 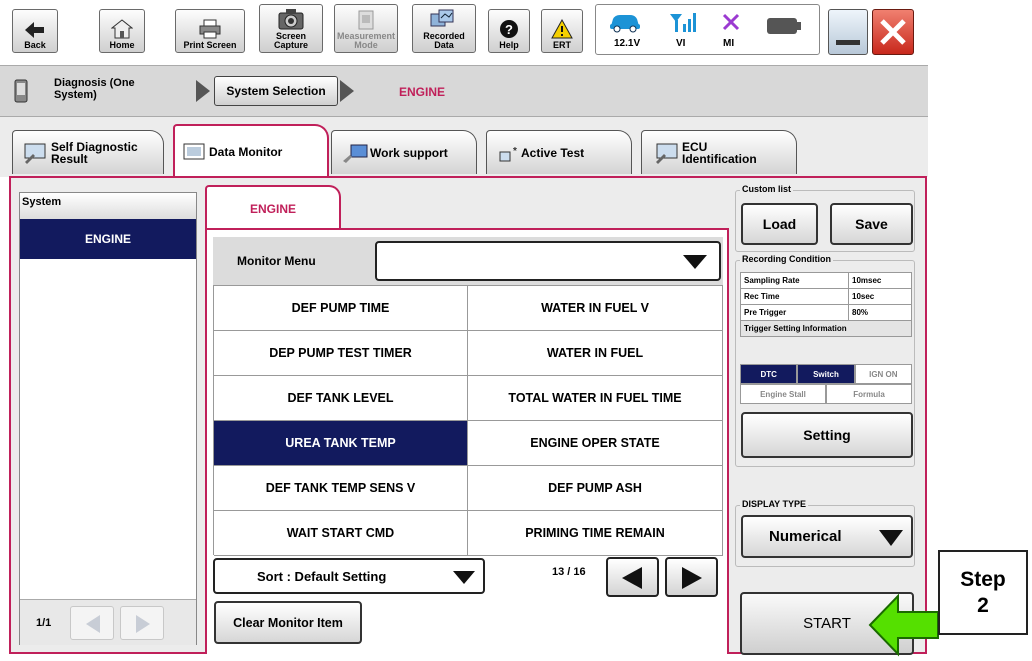 What do you see at coordinates (826, 328) in the screenshot?
I see `trigger-setting-header: Trigger Setting Information` at bounding box center [826, 328].